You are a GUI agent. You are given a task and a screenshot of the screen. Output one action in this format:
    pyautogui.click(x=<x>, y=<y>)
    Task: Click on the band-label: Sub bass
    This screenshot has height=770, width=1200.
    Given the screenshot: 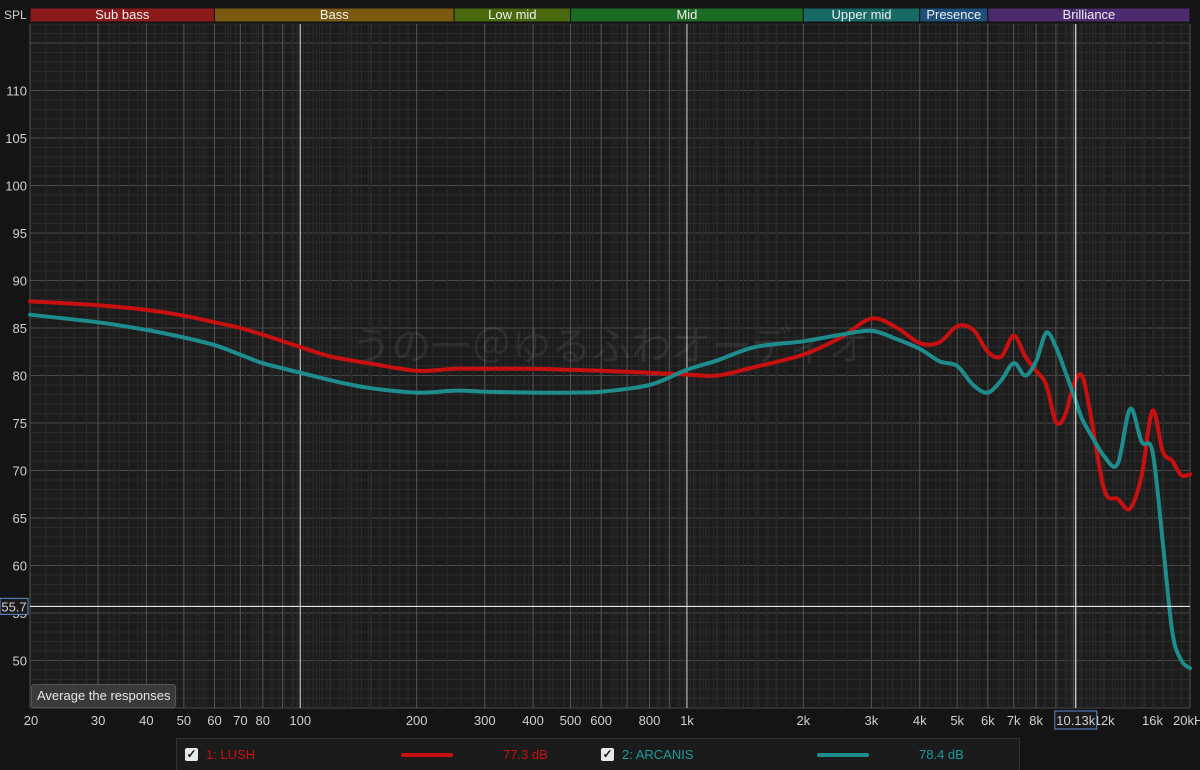 What is the action you would take?
    pyautogui.click(x=122, y=14)
    